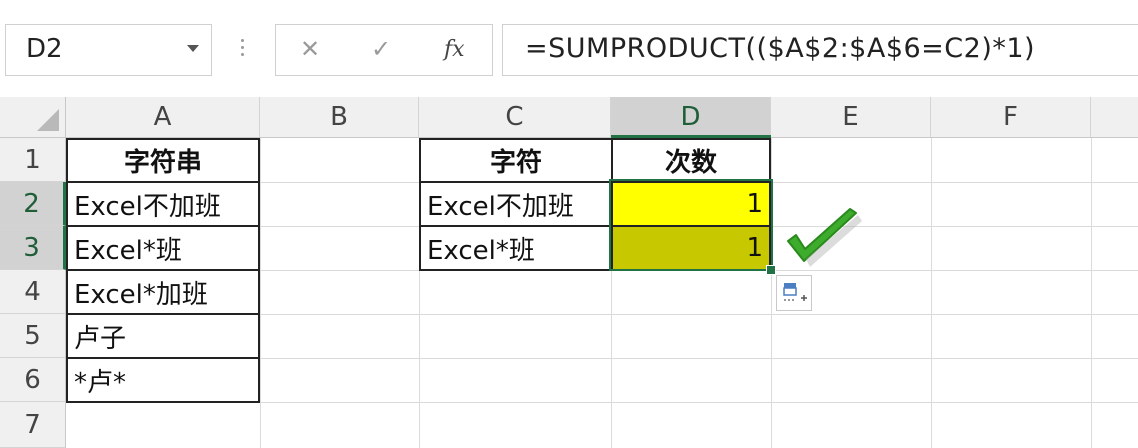  Describe the element at coordinates (163, 204) in the screenshot. I see `cell-a2: Excel不加班` at that location.